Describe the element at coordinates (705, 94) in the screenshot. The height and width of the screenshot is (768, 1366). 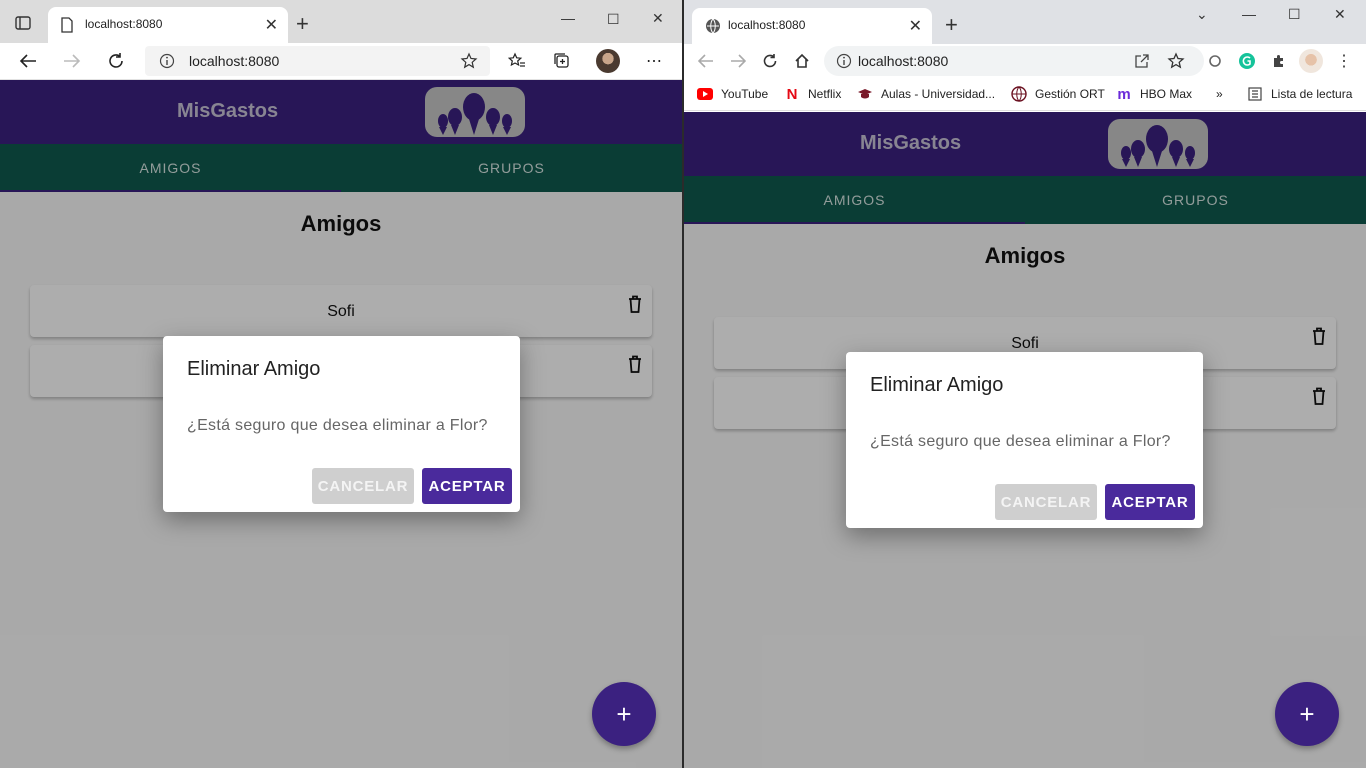
I see `youtube-icon` at that location.